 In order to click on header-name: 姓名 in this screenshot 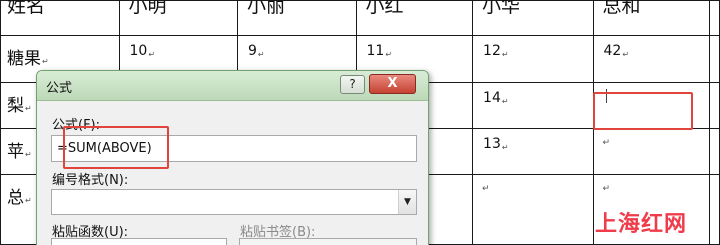, I will do `click(26, 8)`.